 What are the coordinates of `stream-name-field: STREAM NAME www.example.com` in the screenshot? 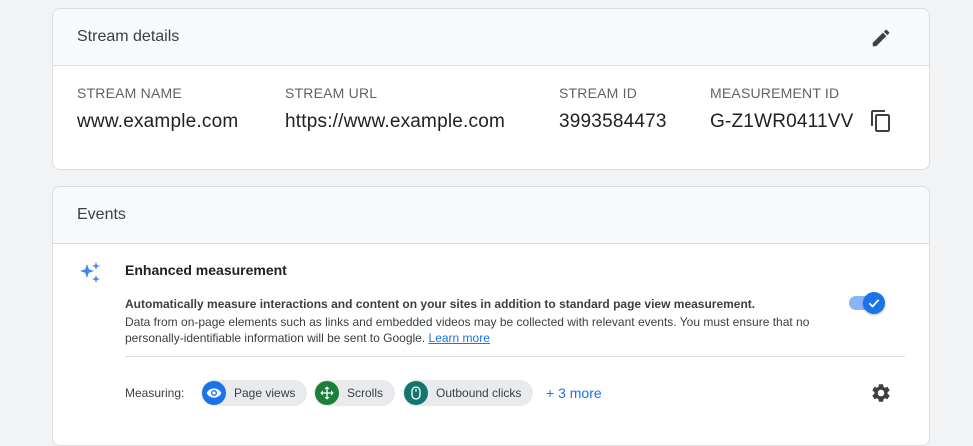 It's located at (157, 109).